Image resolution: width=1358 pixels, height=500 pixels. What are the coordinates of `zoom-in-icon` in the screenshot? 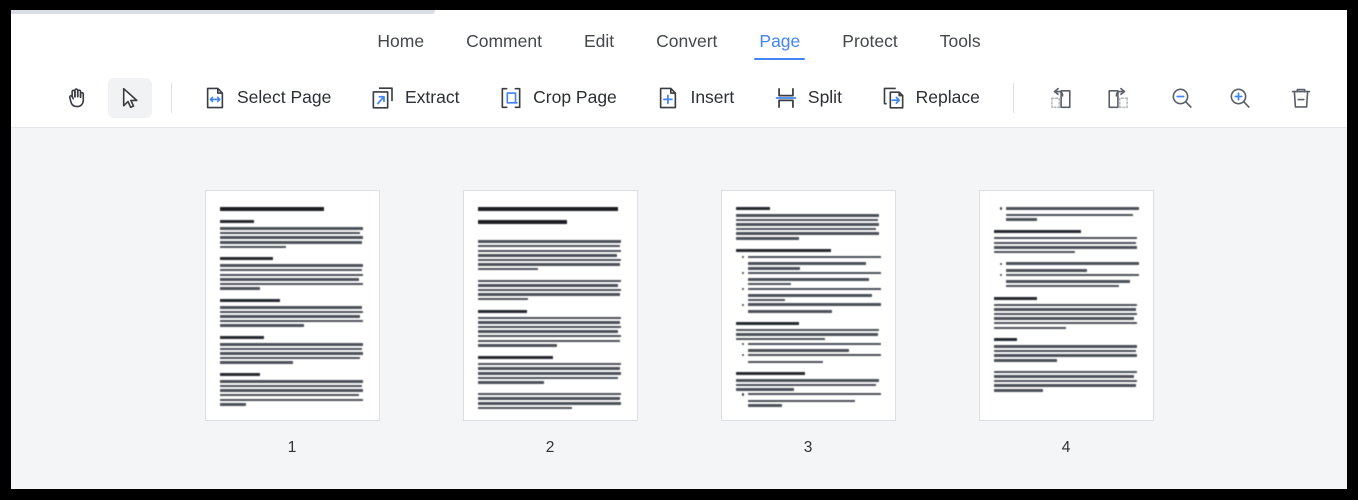 It's located at (1240, 98).